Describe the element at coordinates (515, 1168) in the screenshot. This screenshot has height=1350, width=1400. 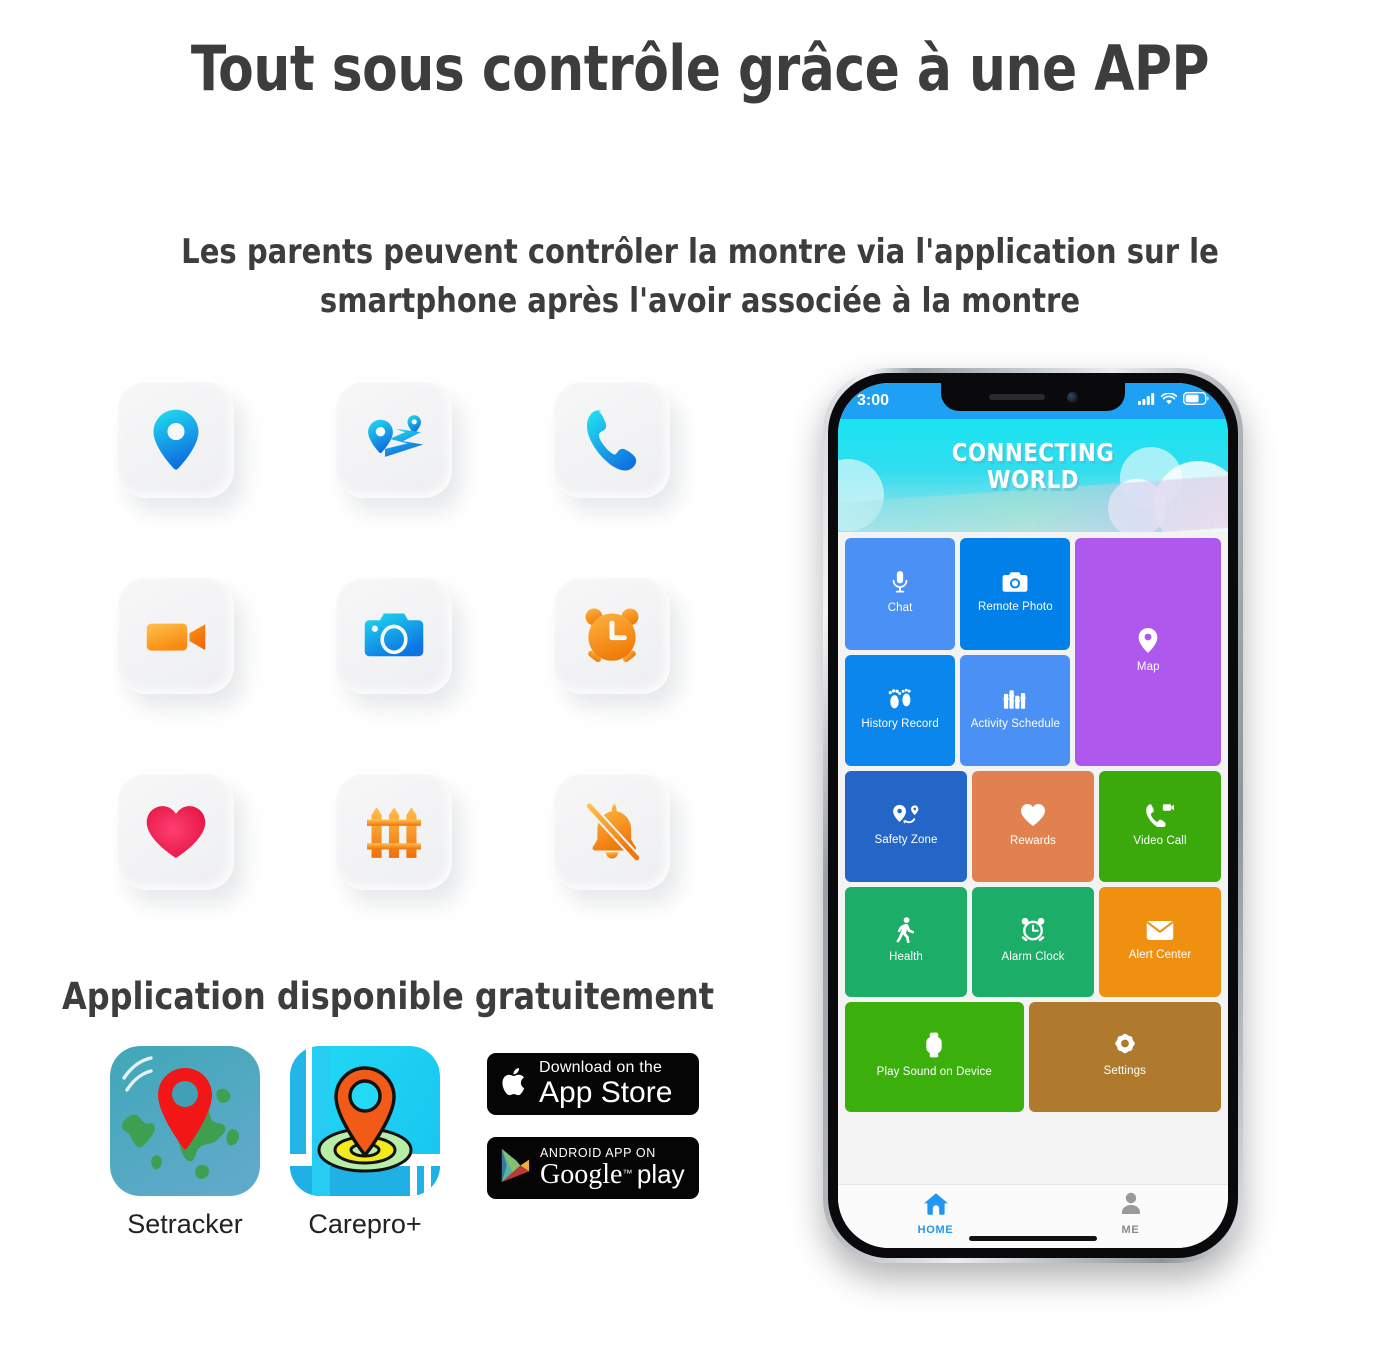
I see `google-play-icon` at that location.